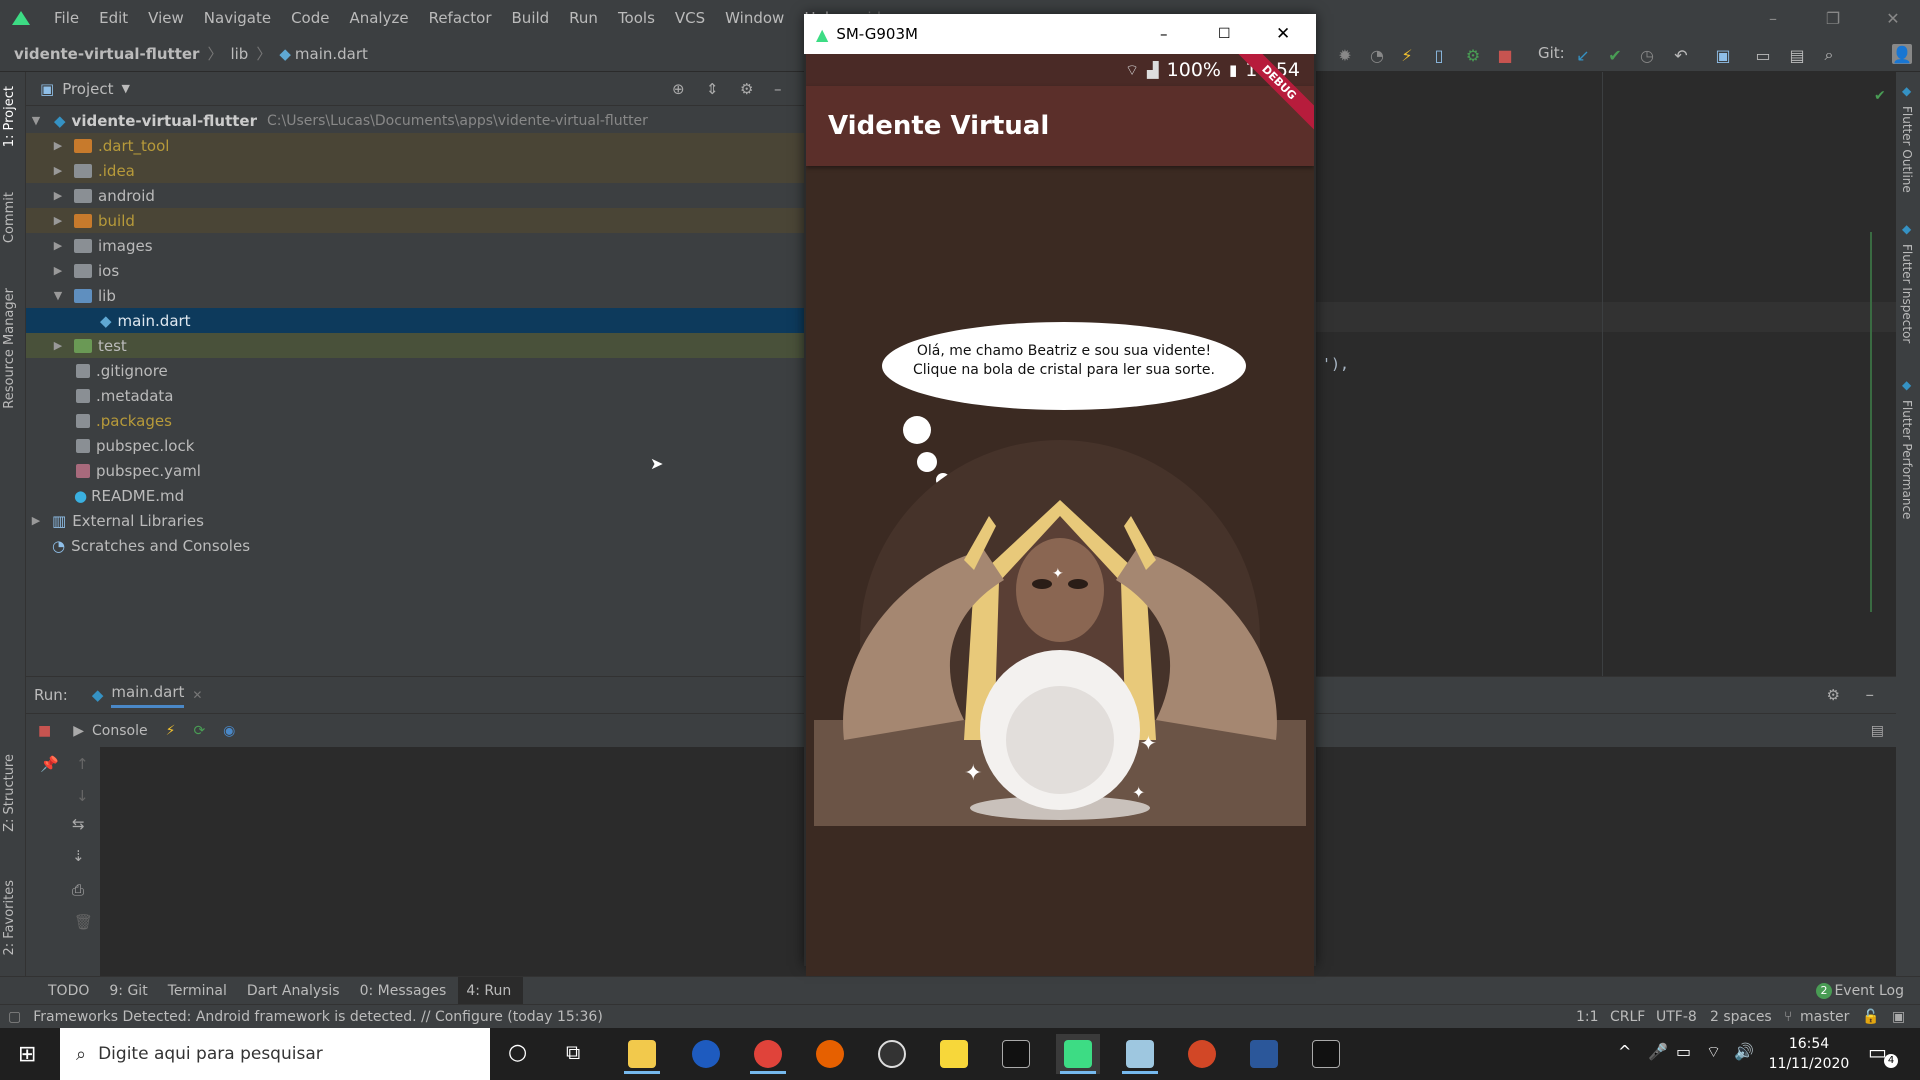 This screenshot has width=1920, height=1080. I want to click on task-view-icon: ⧉, so click(573, 1052).